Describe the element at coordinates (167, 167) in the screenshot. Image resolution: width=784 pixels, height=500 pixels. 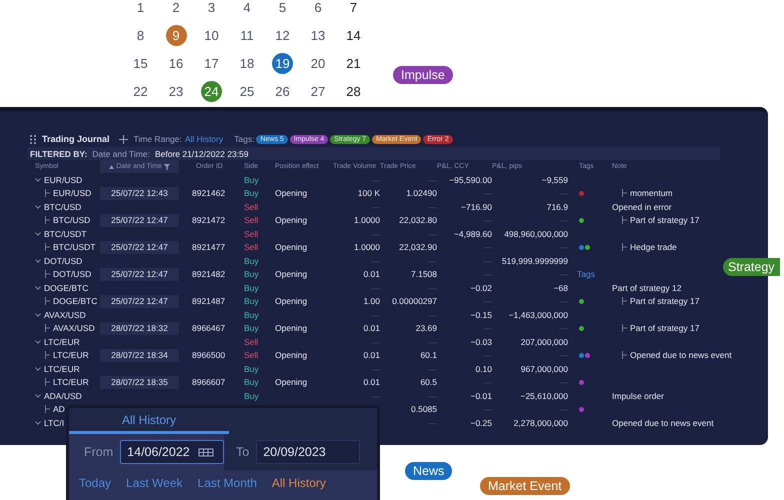
I see `filter-icon` at that location.